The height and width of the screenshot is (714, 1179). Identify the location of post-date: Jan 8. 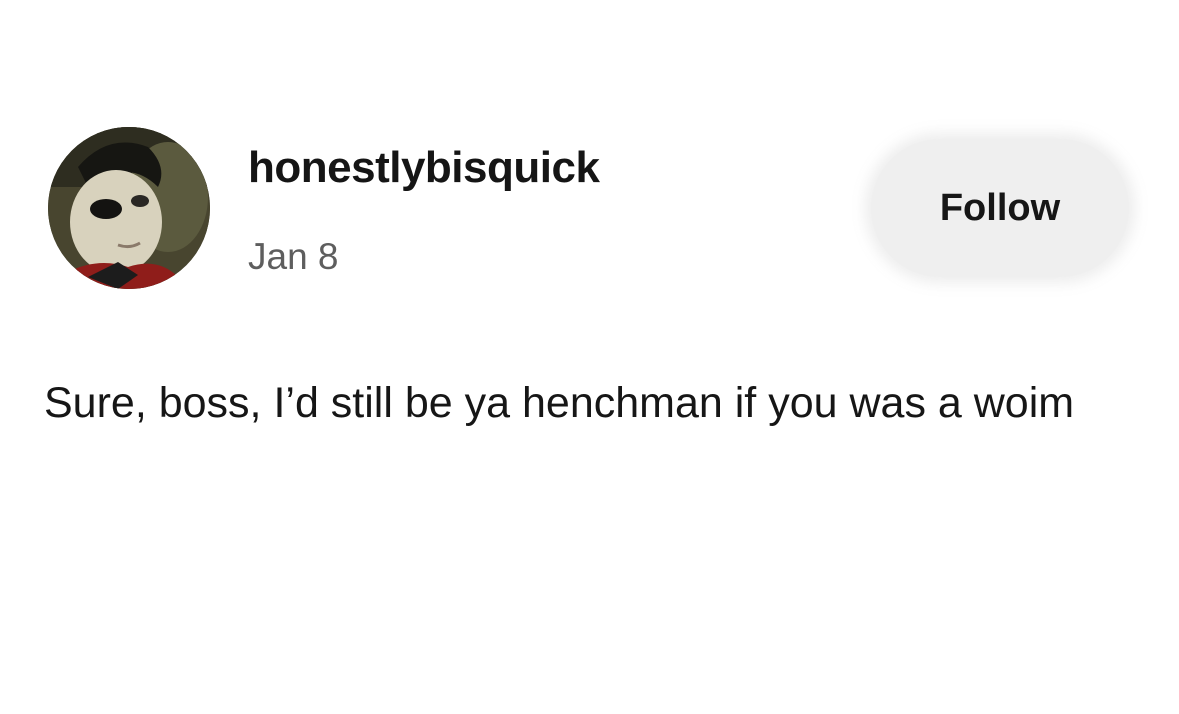
(293, 256).